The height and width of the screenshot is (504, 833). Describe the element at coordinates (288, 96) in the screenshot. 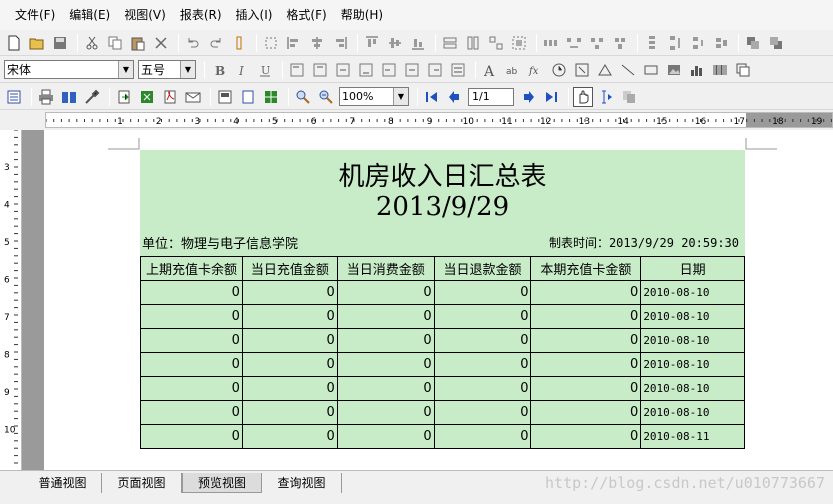

I see `toolbar-separator` at that location.